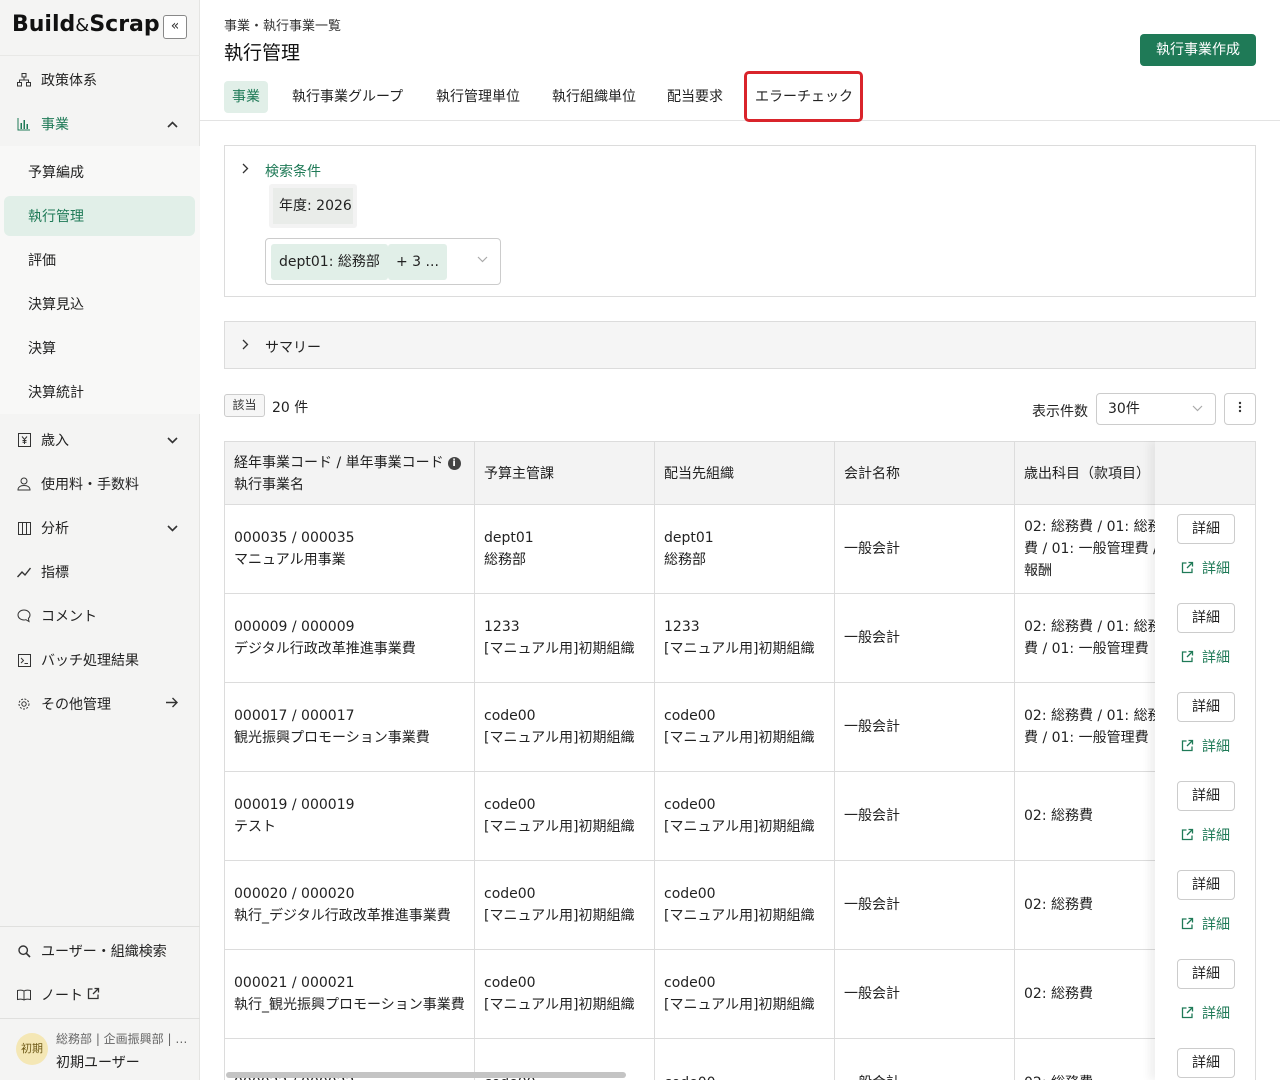 This screenshot has width=1280, height=1080. What do you see at coordinates (454, 463) in the screenshot?
I see `info-icon: i` at bounding box center [454, 463].